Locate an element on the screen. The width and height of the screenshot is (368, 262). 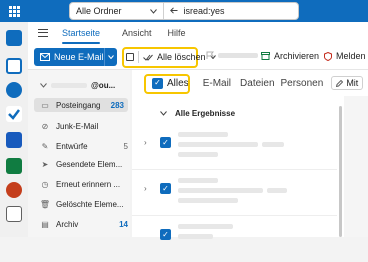
drafts-icon: ✎ is located at coordinates (45, 146).